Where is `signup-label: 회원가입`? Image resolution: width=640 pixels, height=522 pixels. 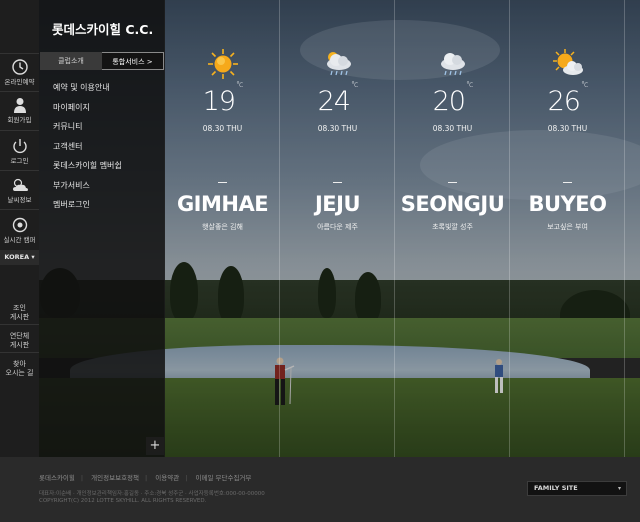
signup-label: 회원가입 is located at coordinates (19, 120).